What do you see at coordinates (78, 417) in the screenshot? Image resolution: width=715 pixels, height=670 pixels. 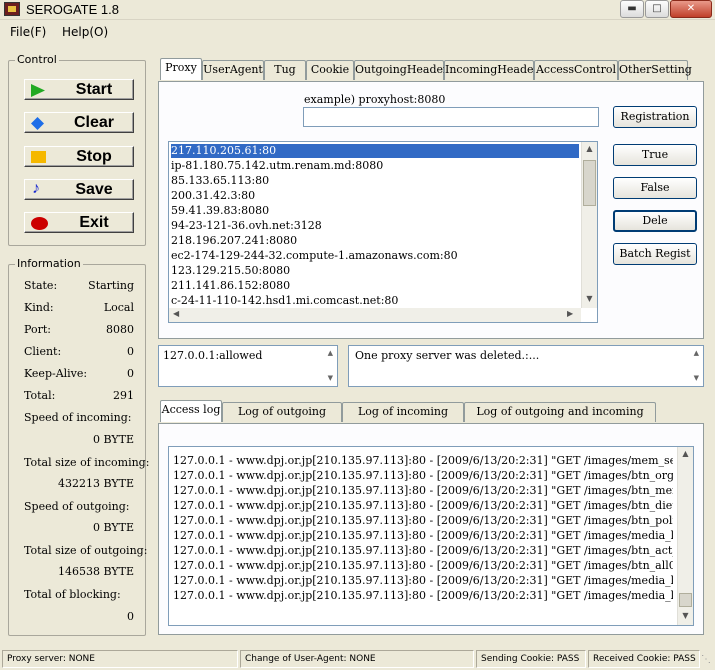 I see `speed-incoming-label: Speed of incoming:` at bounding box center [78, 417].